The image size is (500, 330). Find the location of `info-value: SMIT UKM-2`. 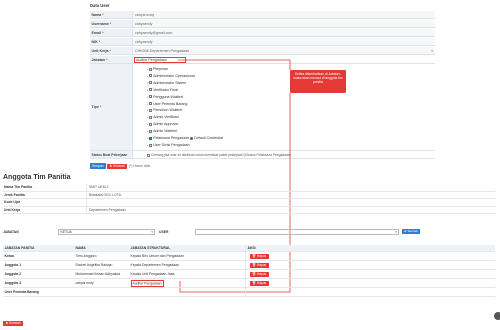

info-value: SMIT UKM-2 is located at coordinates (290, 187).